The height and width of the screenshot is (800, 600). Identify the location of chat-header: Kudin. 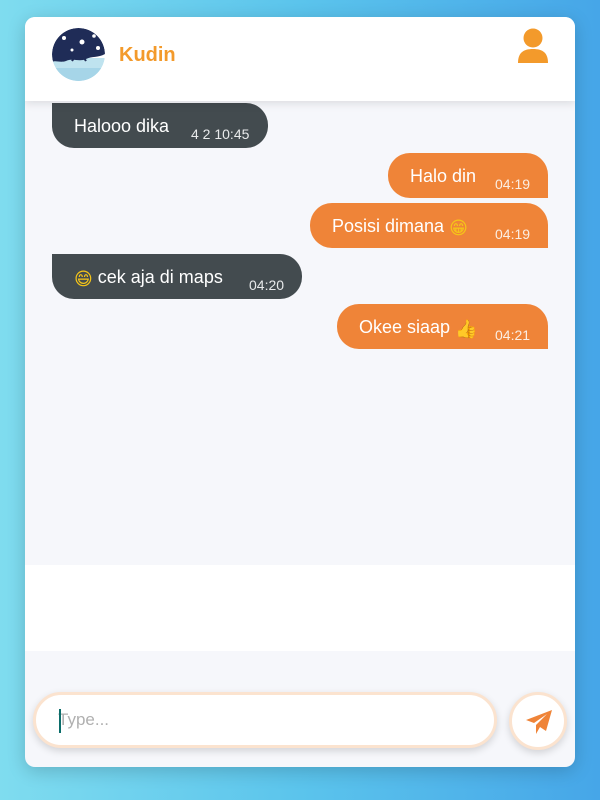
(300, 59).